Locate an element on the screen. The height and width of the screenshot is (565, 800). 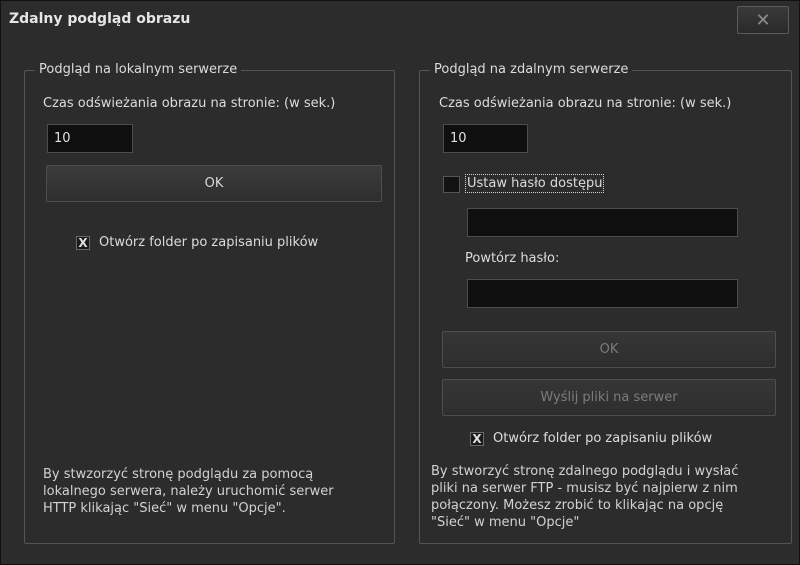
remote-refresh-input: 10 is located at coordinates (485, 138).